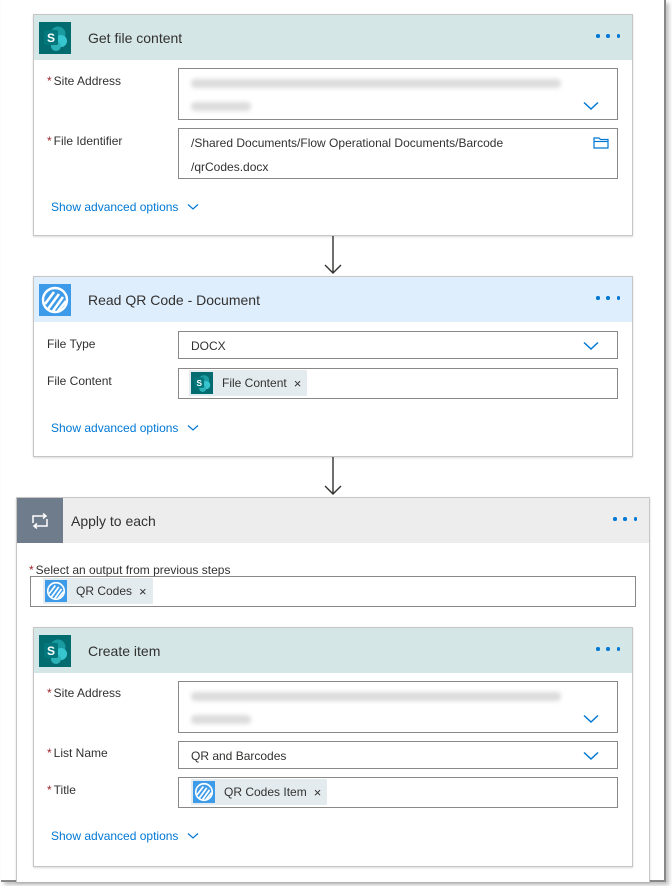  What do you see at coordinates (333, 520) in the screenshot?
I see `apply-to-each-header: Apply to each` at bounding box center [333, 520].